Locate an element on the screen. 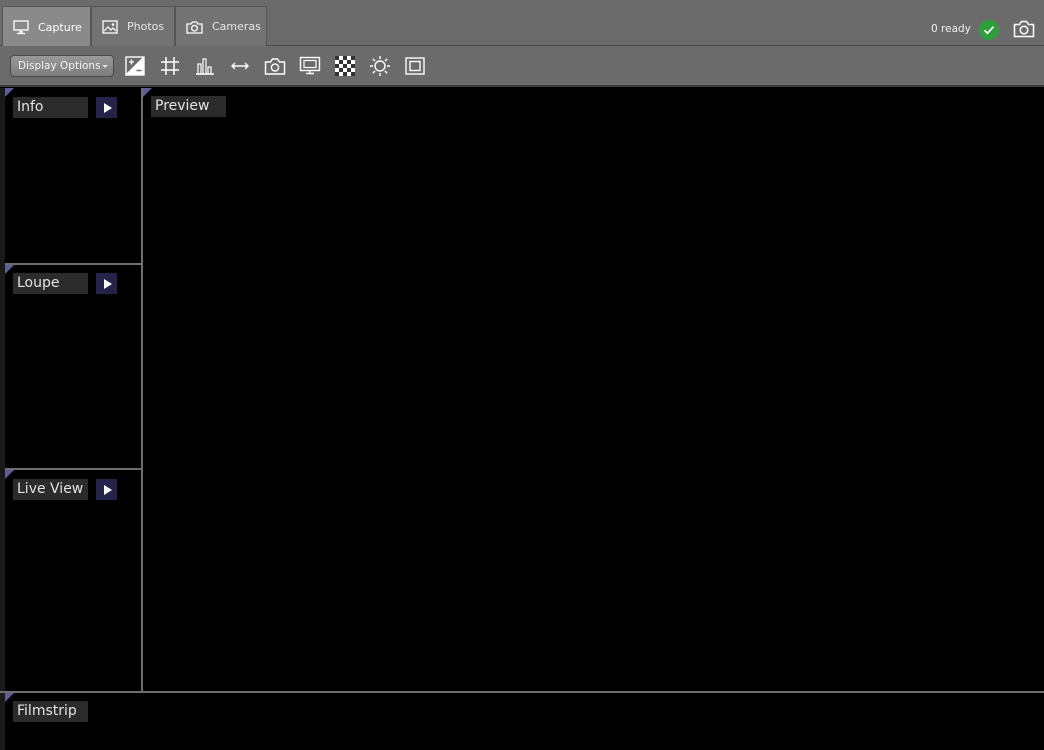 Image resolution: width=1044 pixels, height=750 pixels. tab-cameras-label: Cameras is located at coordinates (236, 26).